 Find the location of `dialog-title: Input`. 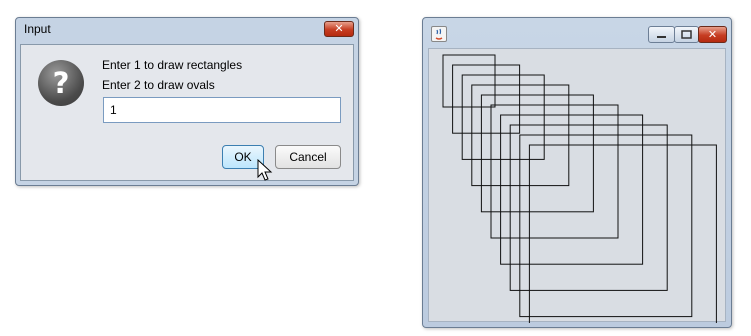

dialog-title: Input is located at coordinates (37, 29).